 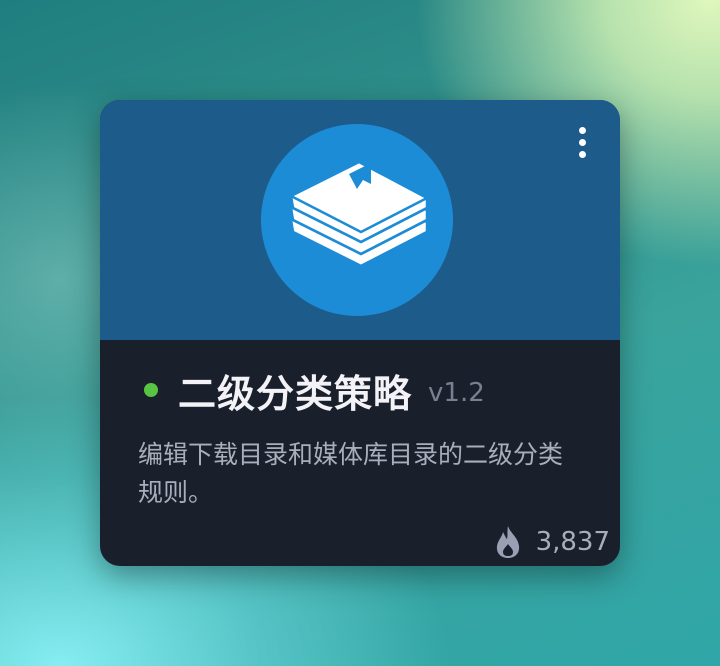 What do you see at coordinates (507, 542) in the screenshot?
I see `flame-icon` at bounding box center [507, 542].